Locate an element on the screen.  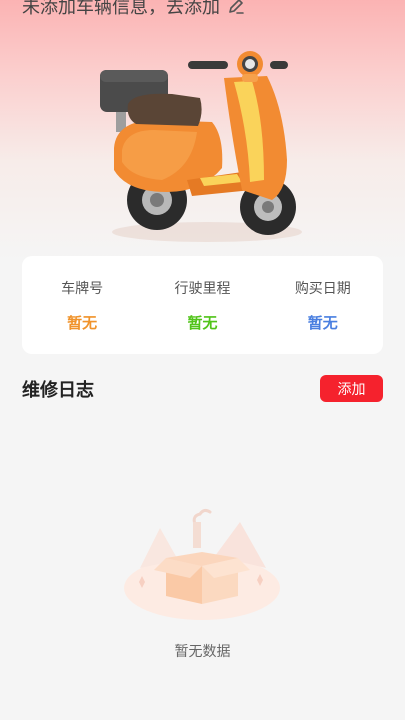
stat-label: 行驶里程 is located at coordinates (202, 289).